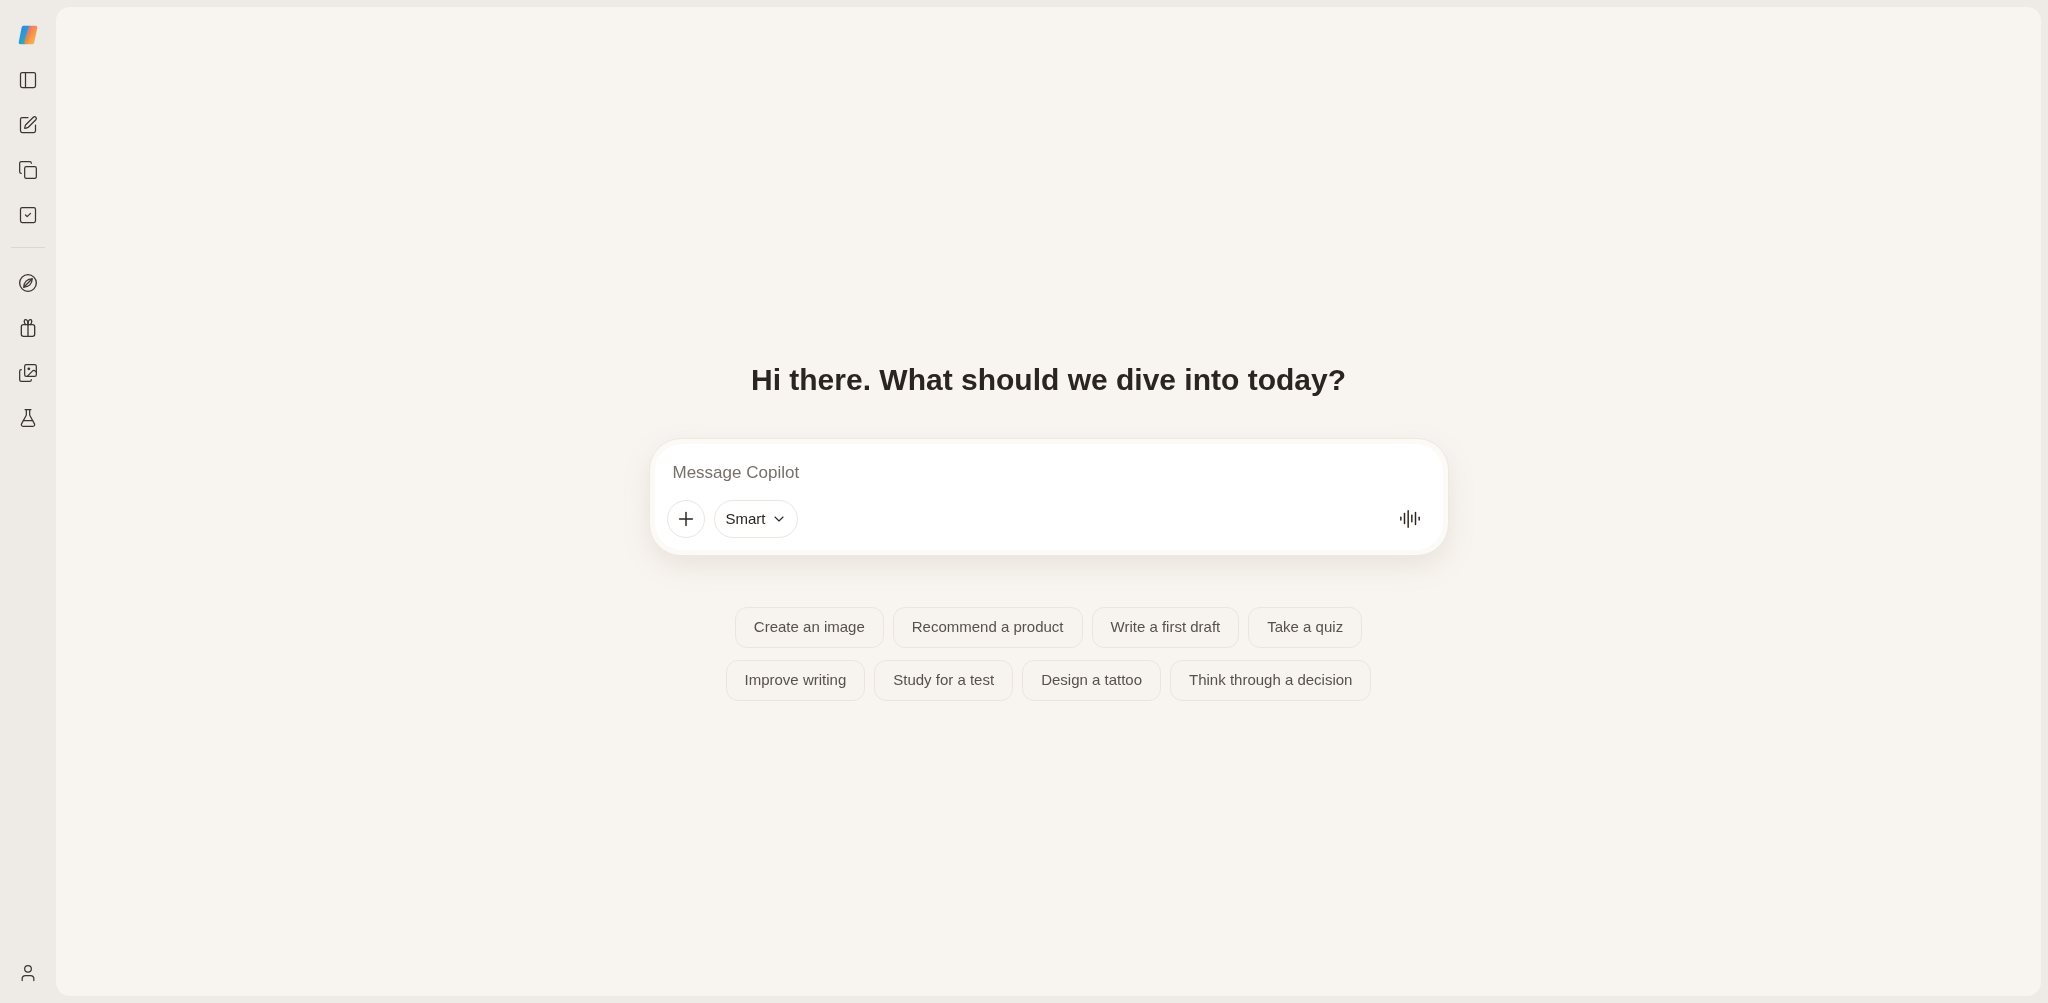 Image resolution: width=2048 pixels, height=1003 pixels. I want to click on greeting-heading: Hi there. What should we dive into today?, so click(1048, 380).